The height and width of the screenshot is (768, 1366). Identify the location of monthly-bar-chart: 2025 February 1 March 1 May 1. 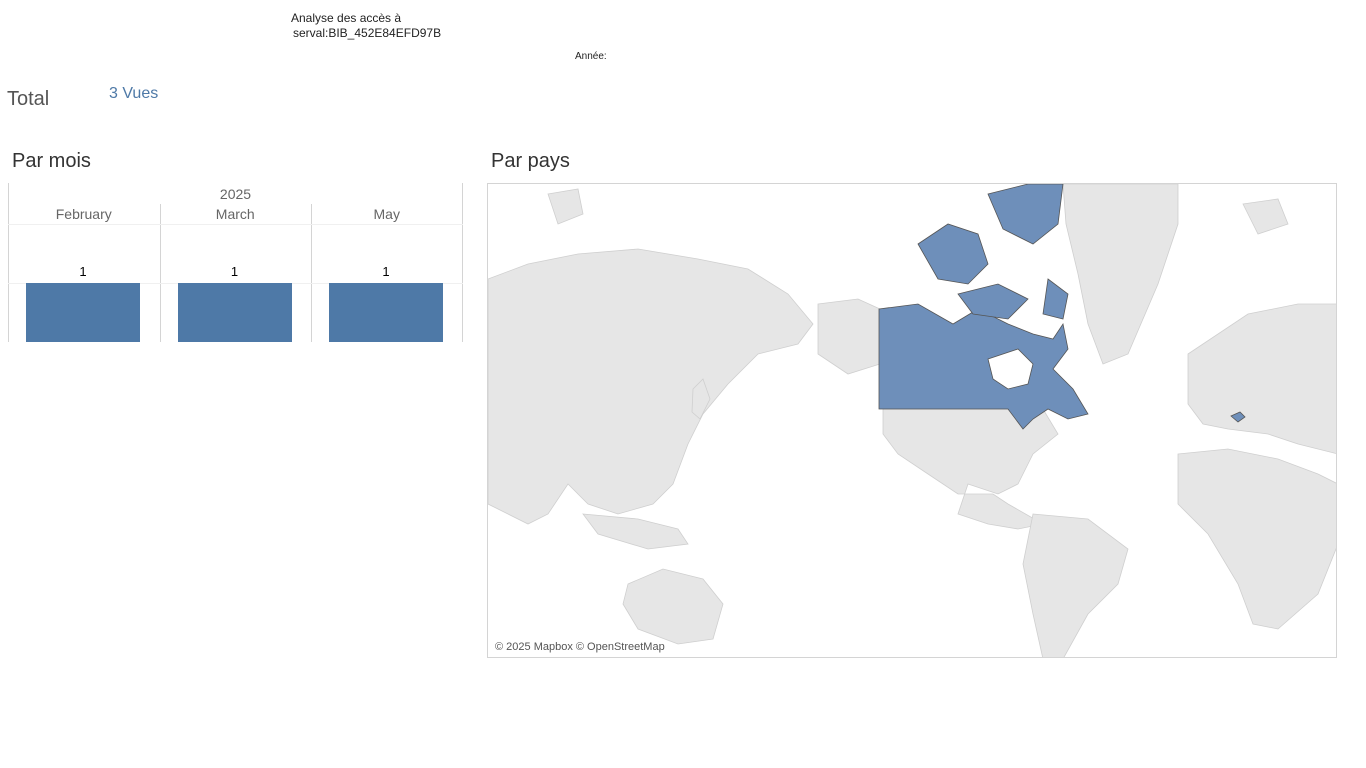
(235, 263).